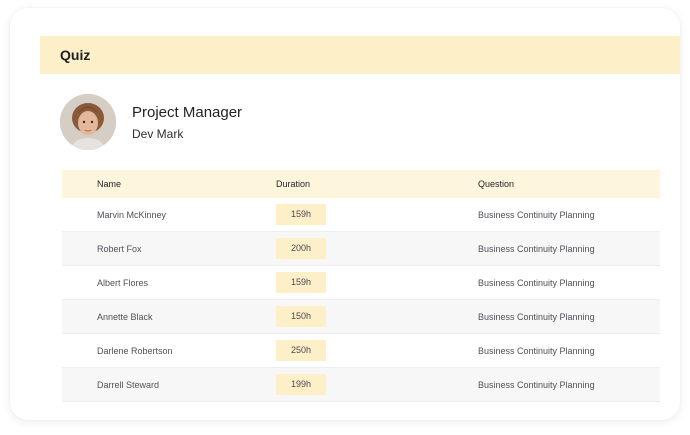 The width and height of the screenshot is (690, 435). What do you see at coordinates (119, 248) in the screenshot?
I see `row-name: Robert Fox` at bounding box center [119, 248].